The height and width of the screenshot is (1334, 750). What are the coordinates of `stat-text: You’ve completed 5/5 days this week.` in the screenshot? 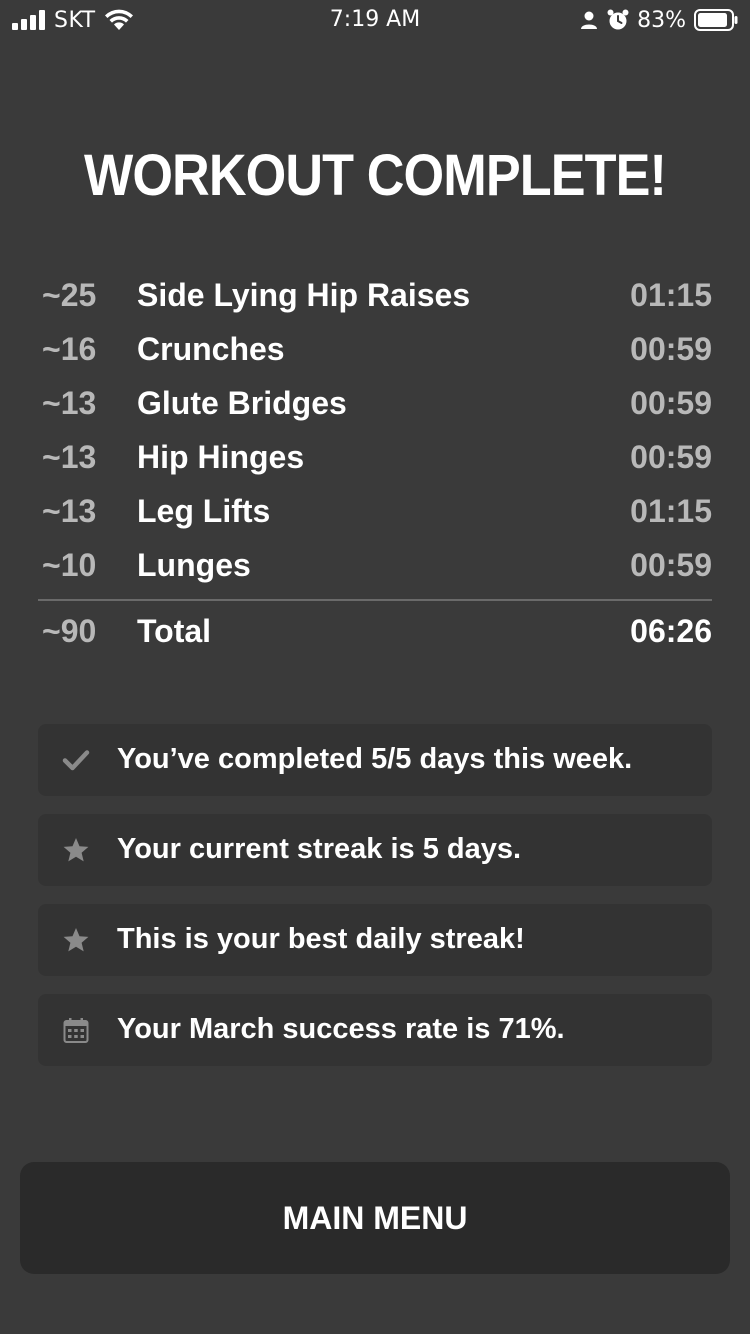 It's located at (375, 759).